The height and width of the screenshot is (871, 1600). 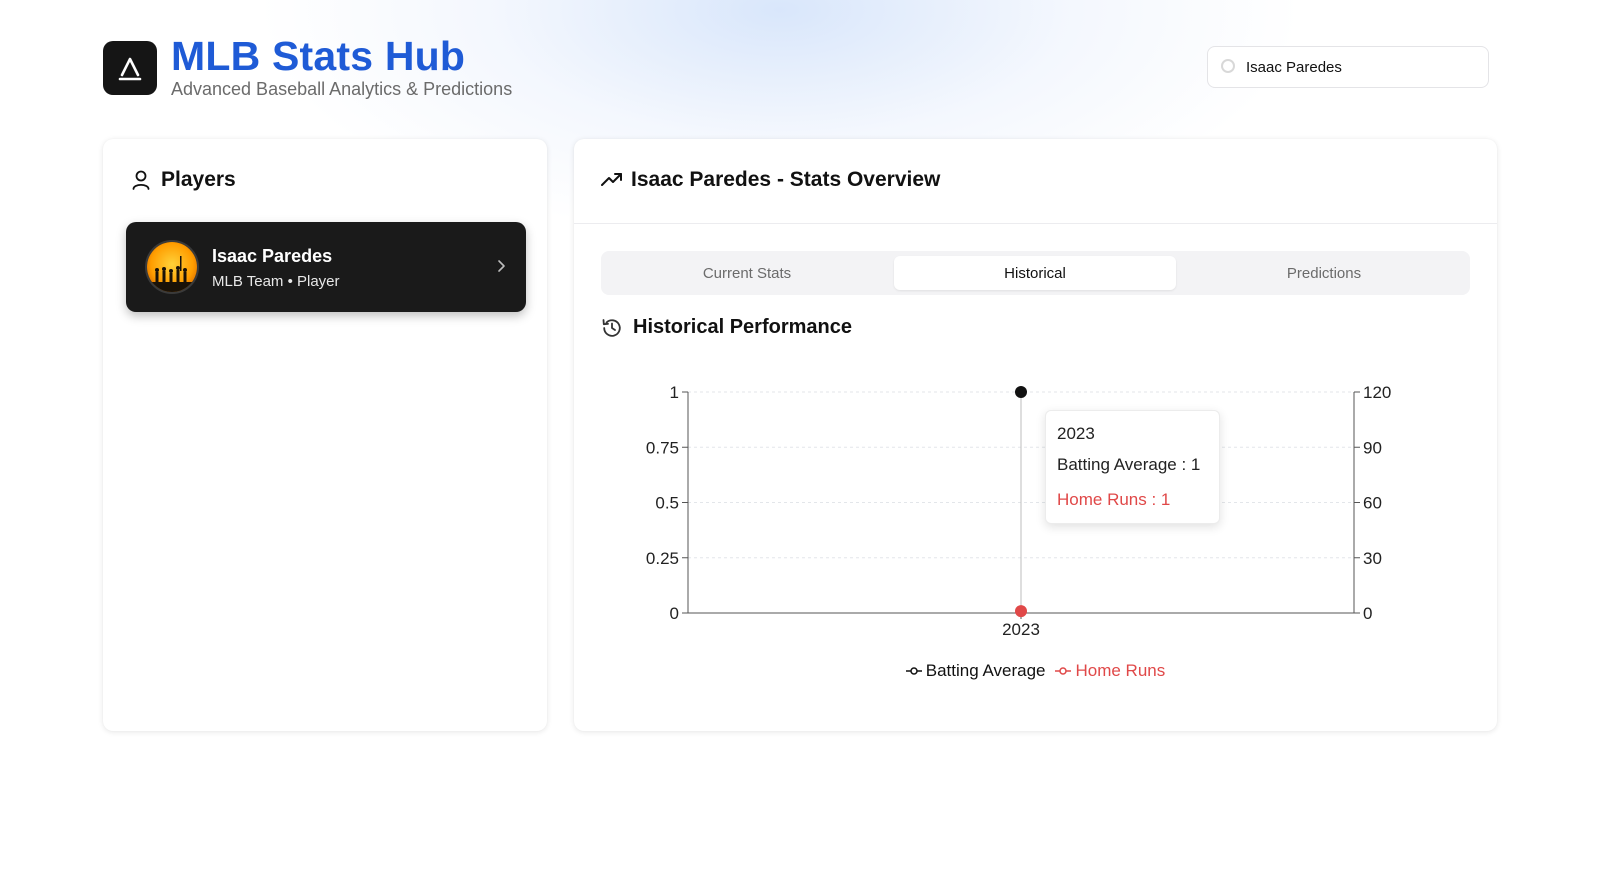 What do you see at coordinates (674, 613) in the screenshot?
I see `left-axis-tick-label: 0` at bounding box center [674, 613].